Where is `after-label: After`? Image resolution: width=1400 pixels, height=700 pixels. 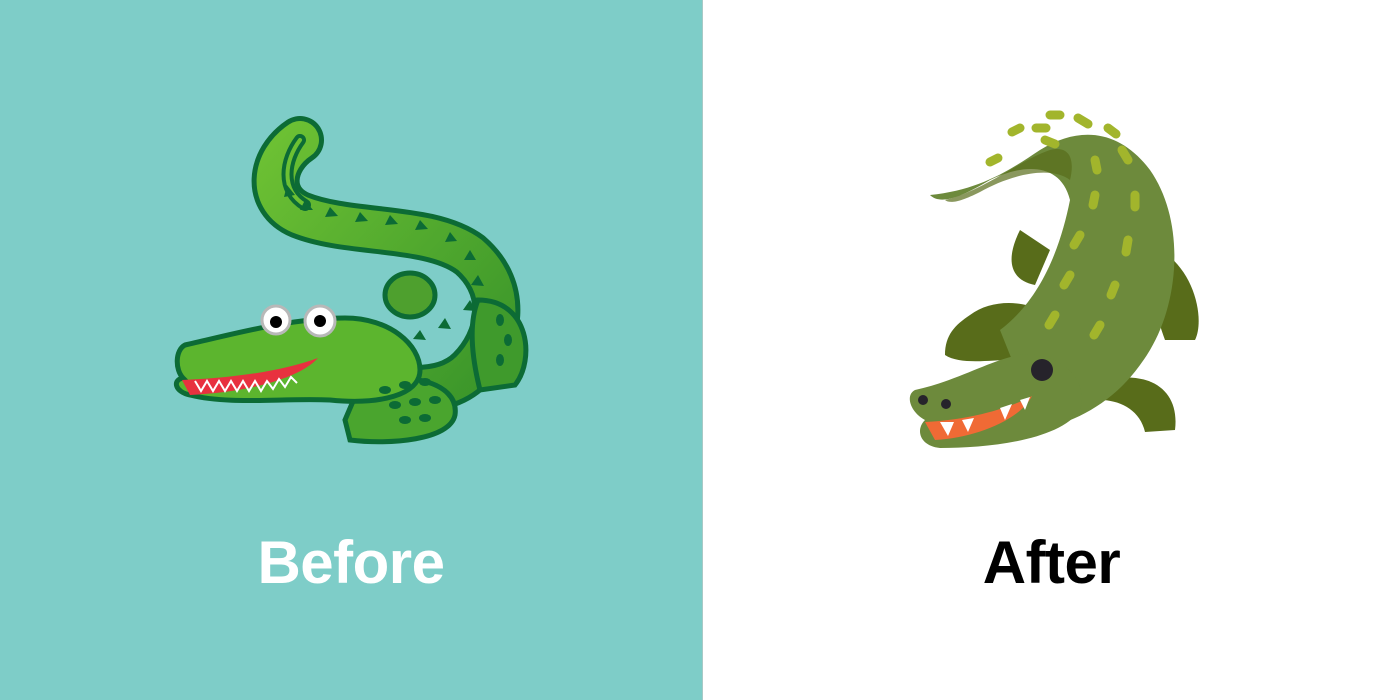
after-label: After is located at coordinates (1051, 562).